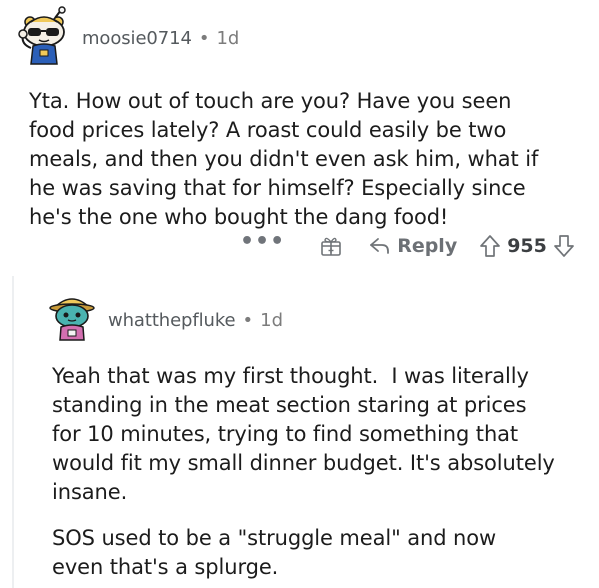 This screenshot has width=599, height=588. I want to click on username: moosie0714, so click(137, 38).